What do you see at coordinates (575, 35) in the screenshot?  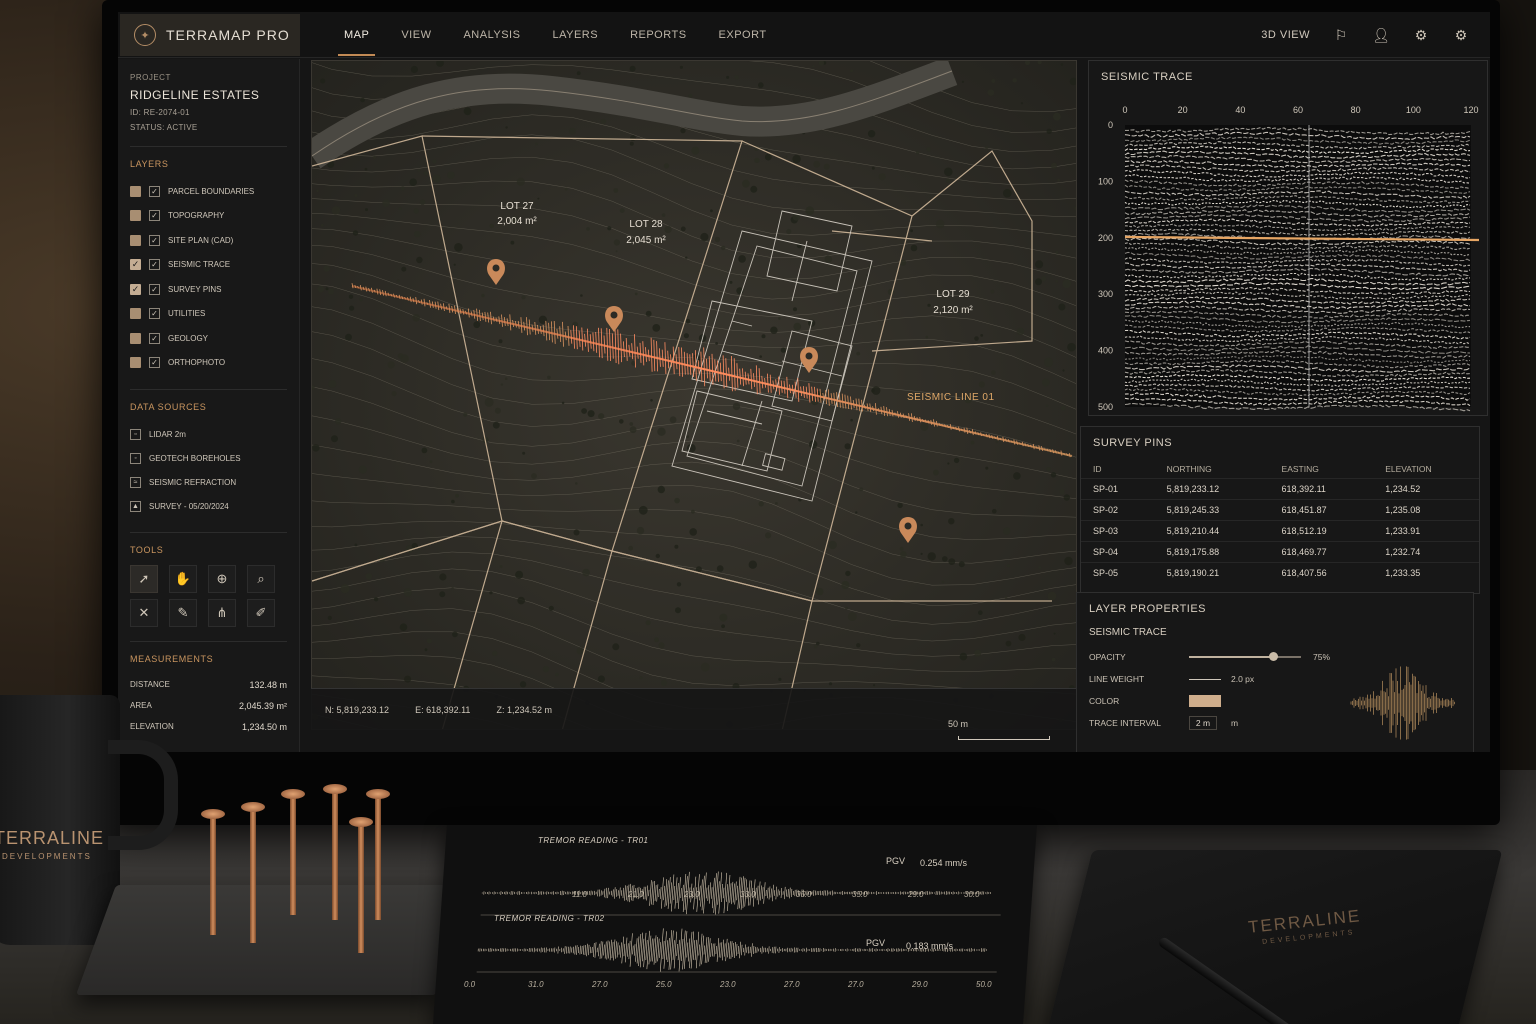 I see `nav-layers: LAYERS` at bounding box center [575, 35].